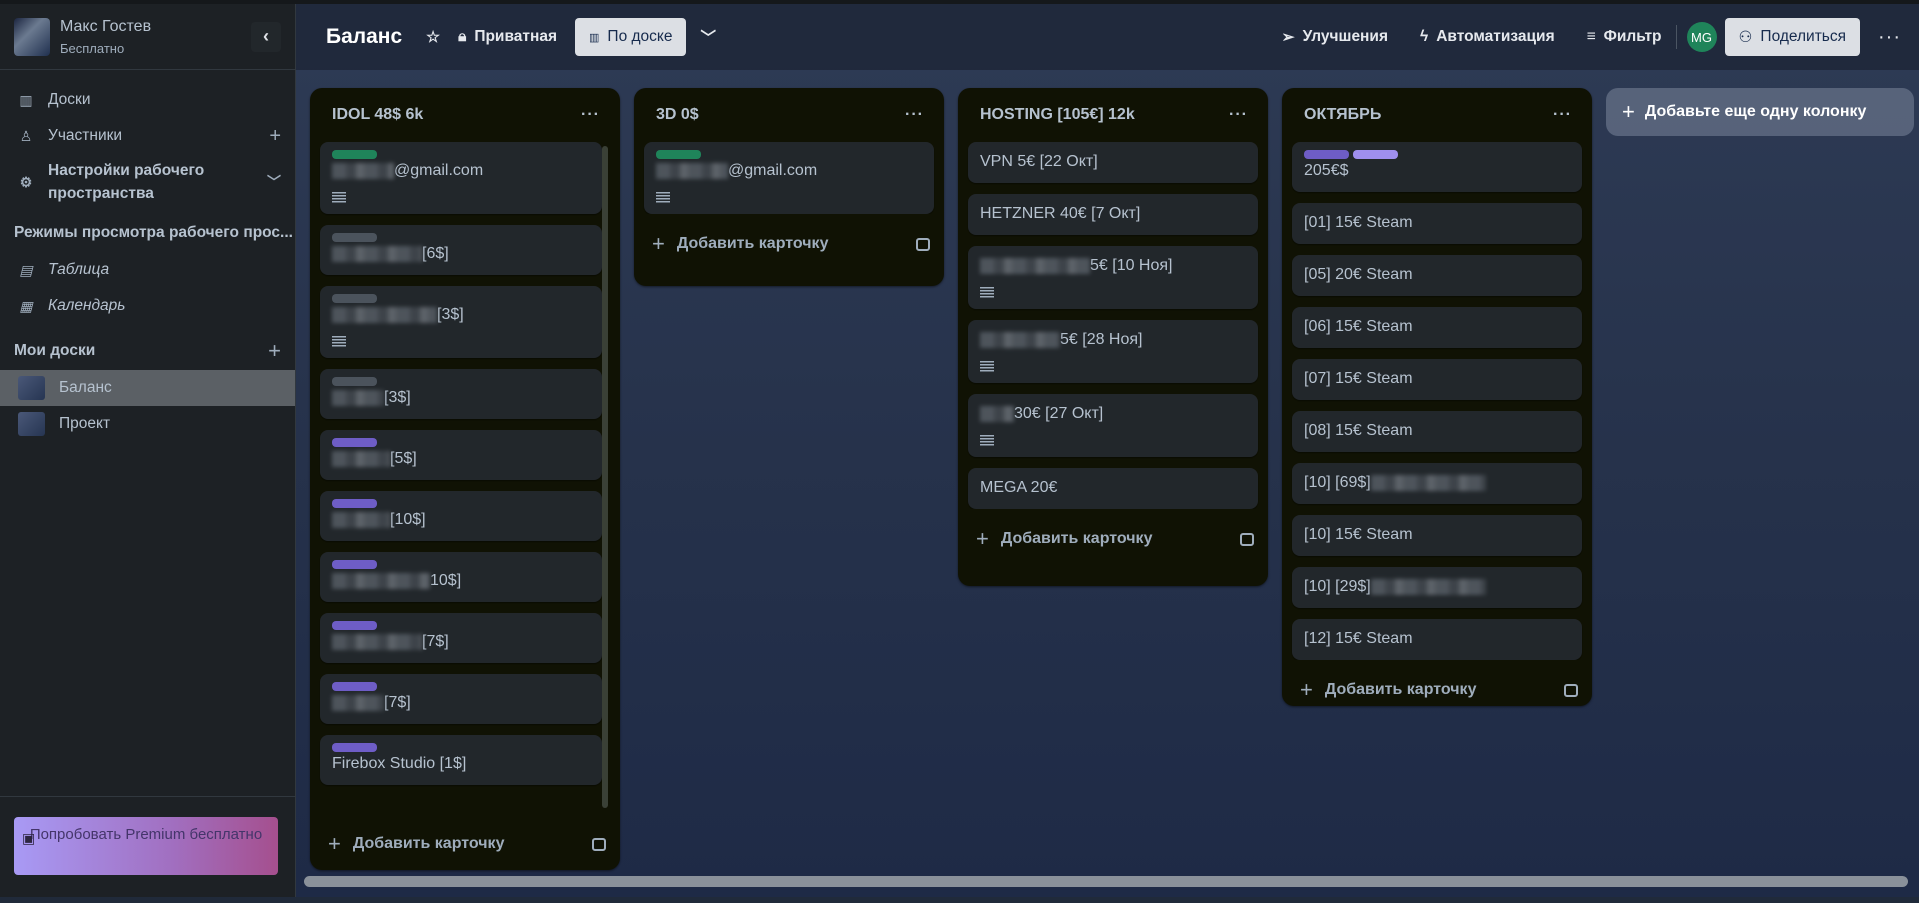 The width and height of the screenshot is (1919, 903). What do you see at coordinates (275, 136) in the screenshot?
I see `add-member-icon: +` at bounding box center [275, 136].